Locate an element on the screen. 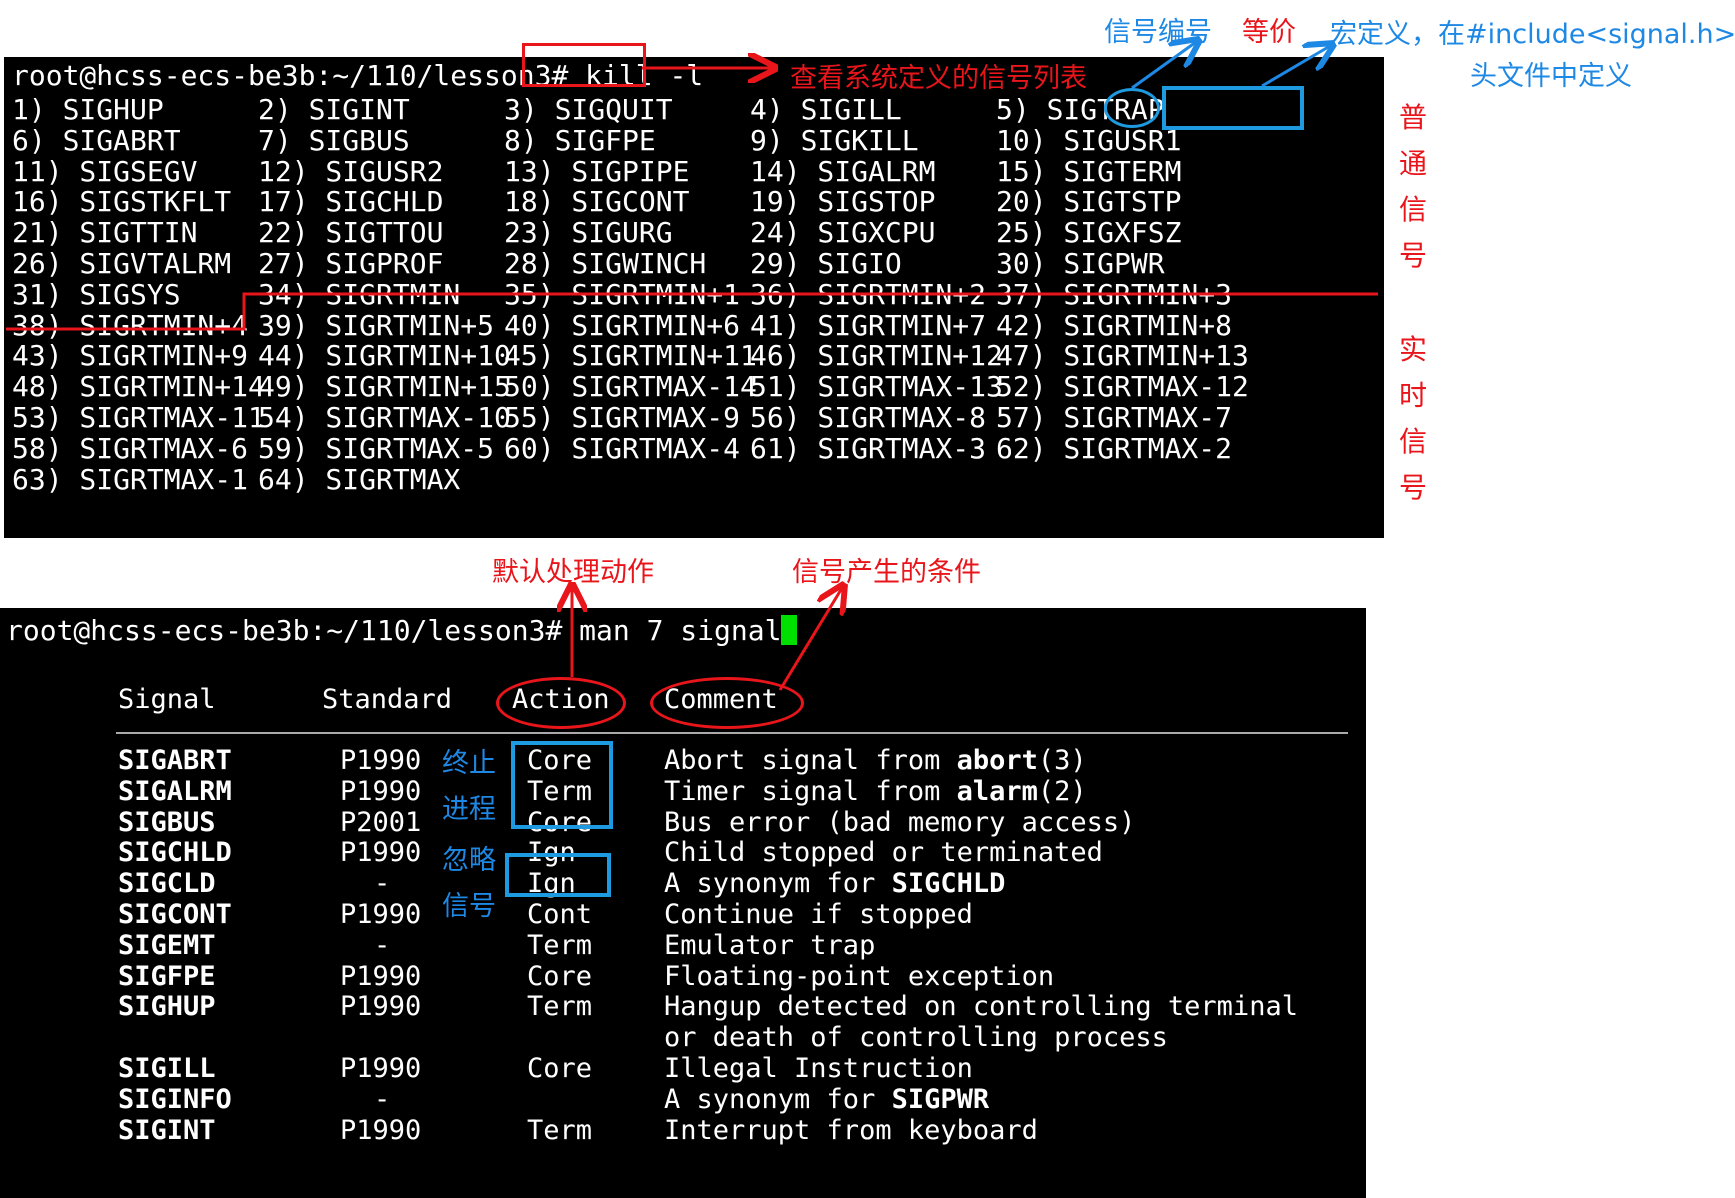  header-standard: Standard is located at coordinates (387, 699).